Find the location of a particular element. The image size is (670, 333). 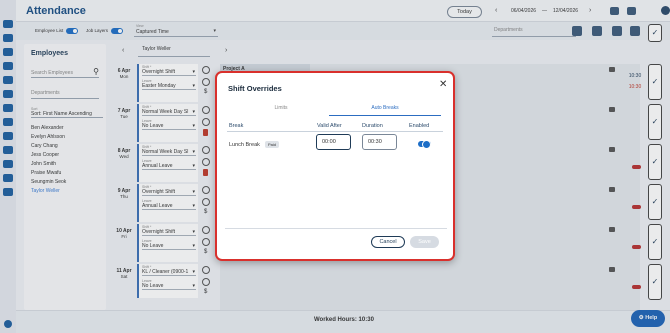

dialog-title: Shift Overrides is located at coordinates (255, 88).